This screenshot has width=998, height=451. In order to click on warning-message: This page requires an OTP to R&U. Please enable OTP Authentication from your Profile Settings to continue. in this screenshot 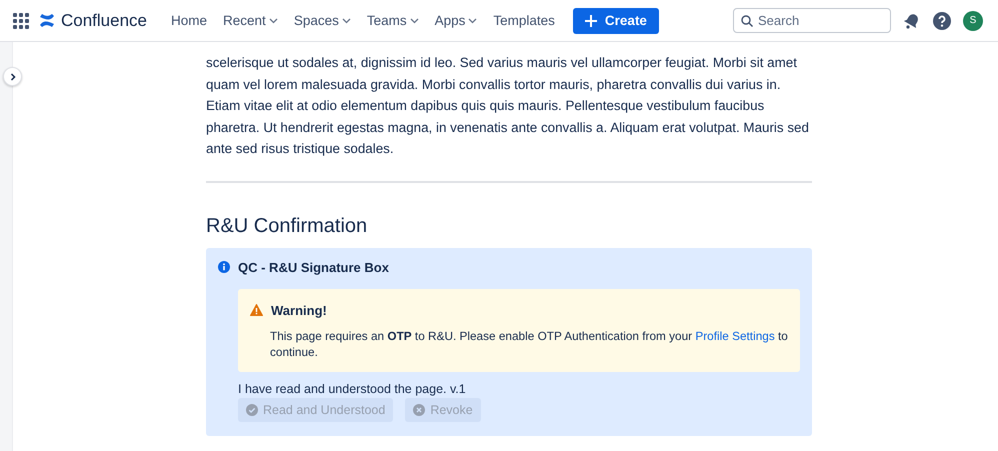, I will do `click(529, 344)`.